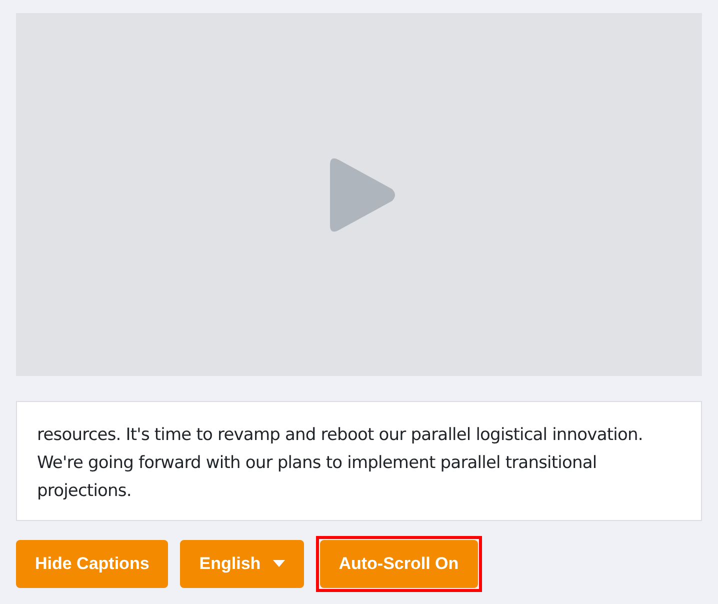  Describe the element at coordinates (340, 463) in the screenshot. I see `caption-text: resources. It's time to revamp and reboot our parallel logistical innovation. We're going forward with our plans to implement parallel transitional projections.` at that location.